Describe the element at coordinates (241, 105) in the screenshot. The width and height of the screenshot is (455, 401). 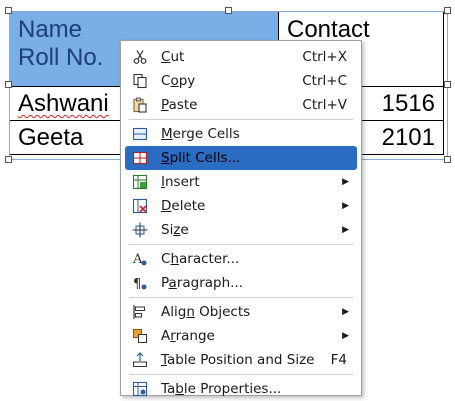
I see `menu-item-paste: Paste Ctrl+V` at that location.